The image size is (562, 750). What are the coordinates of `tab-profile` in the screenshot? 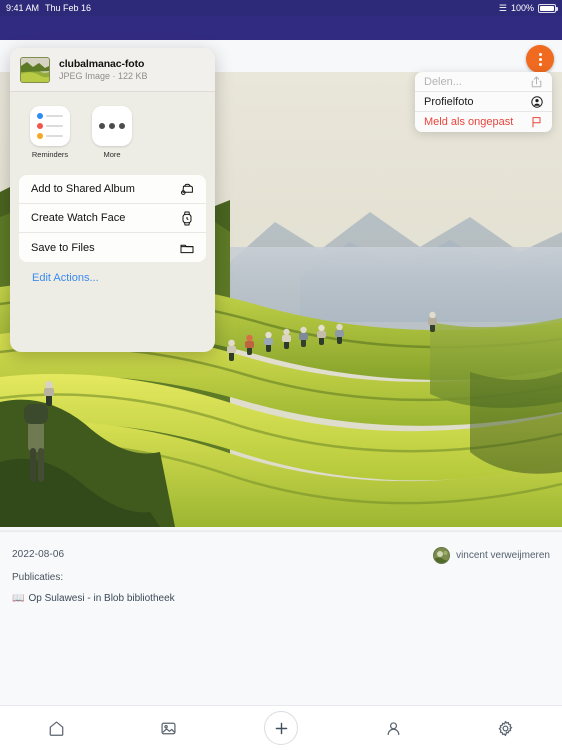 It's located at (393, 728).